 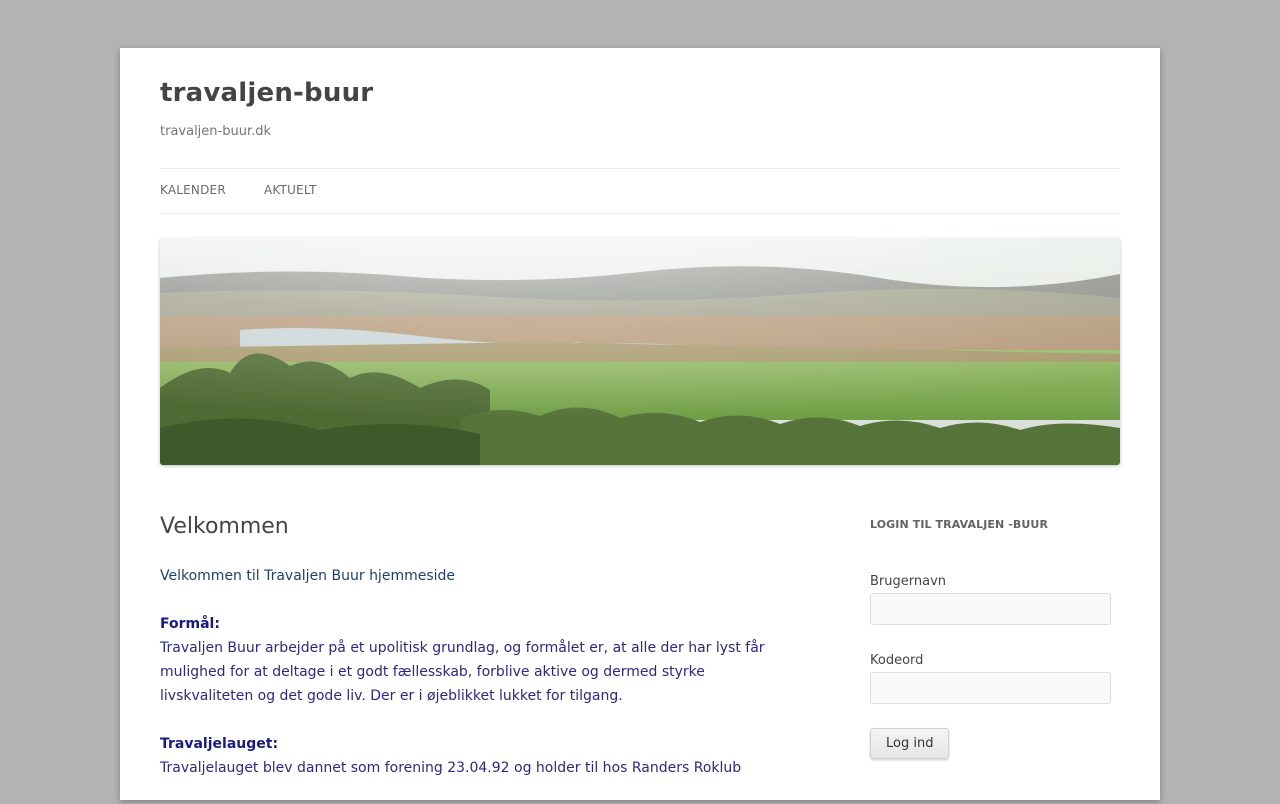 I want to click on nav-item-kalender: KALENDER, so click(x=193, y=190).